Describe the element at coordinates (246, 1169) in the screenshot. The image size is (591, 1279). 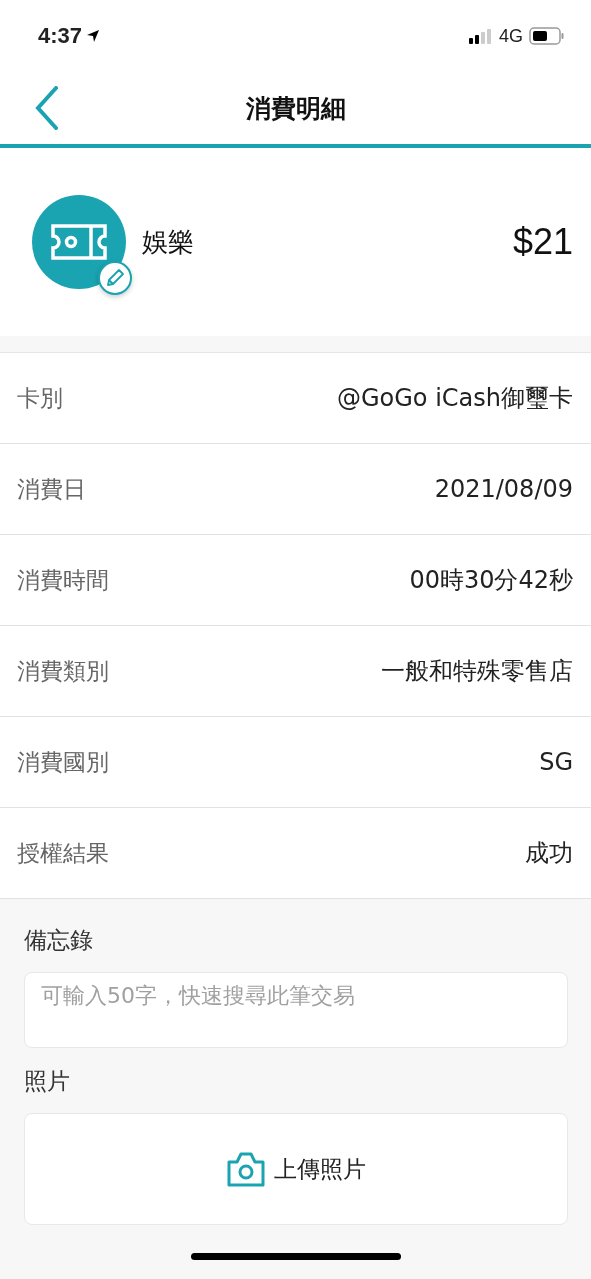
I see `camera-icon` at that location.